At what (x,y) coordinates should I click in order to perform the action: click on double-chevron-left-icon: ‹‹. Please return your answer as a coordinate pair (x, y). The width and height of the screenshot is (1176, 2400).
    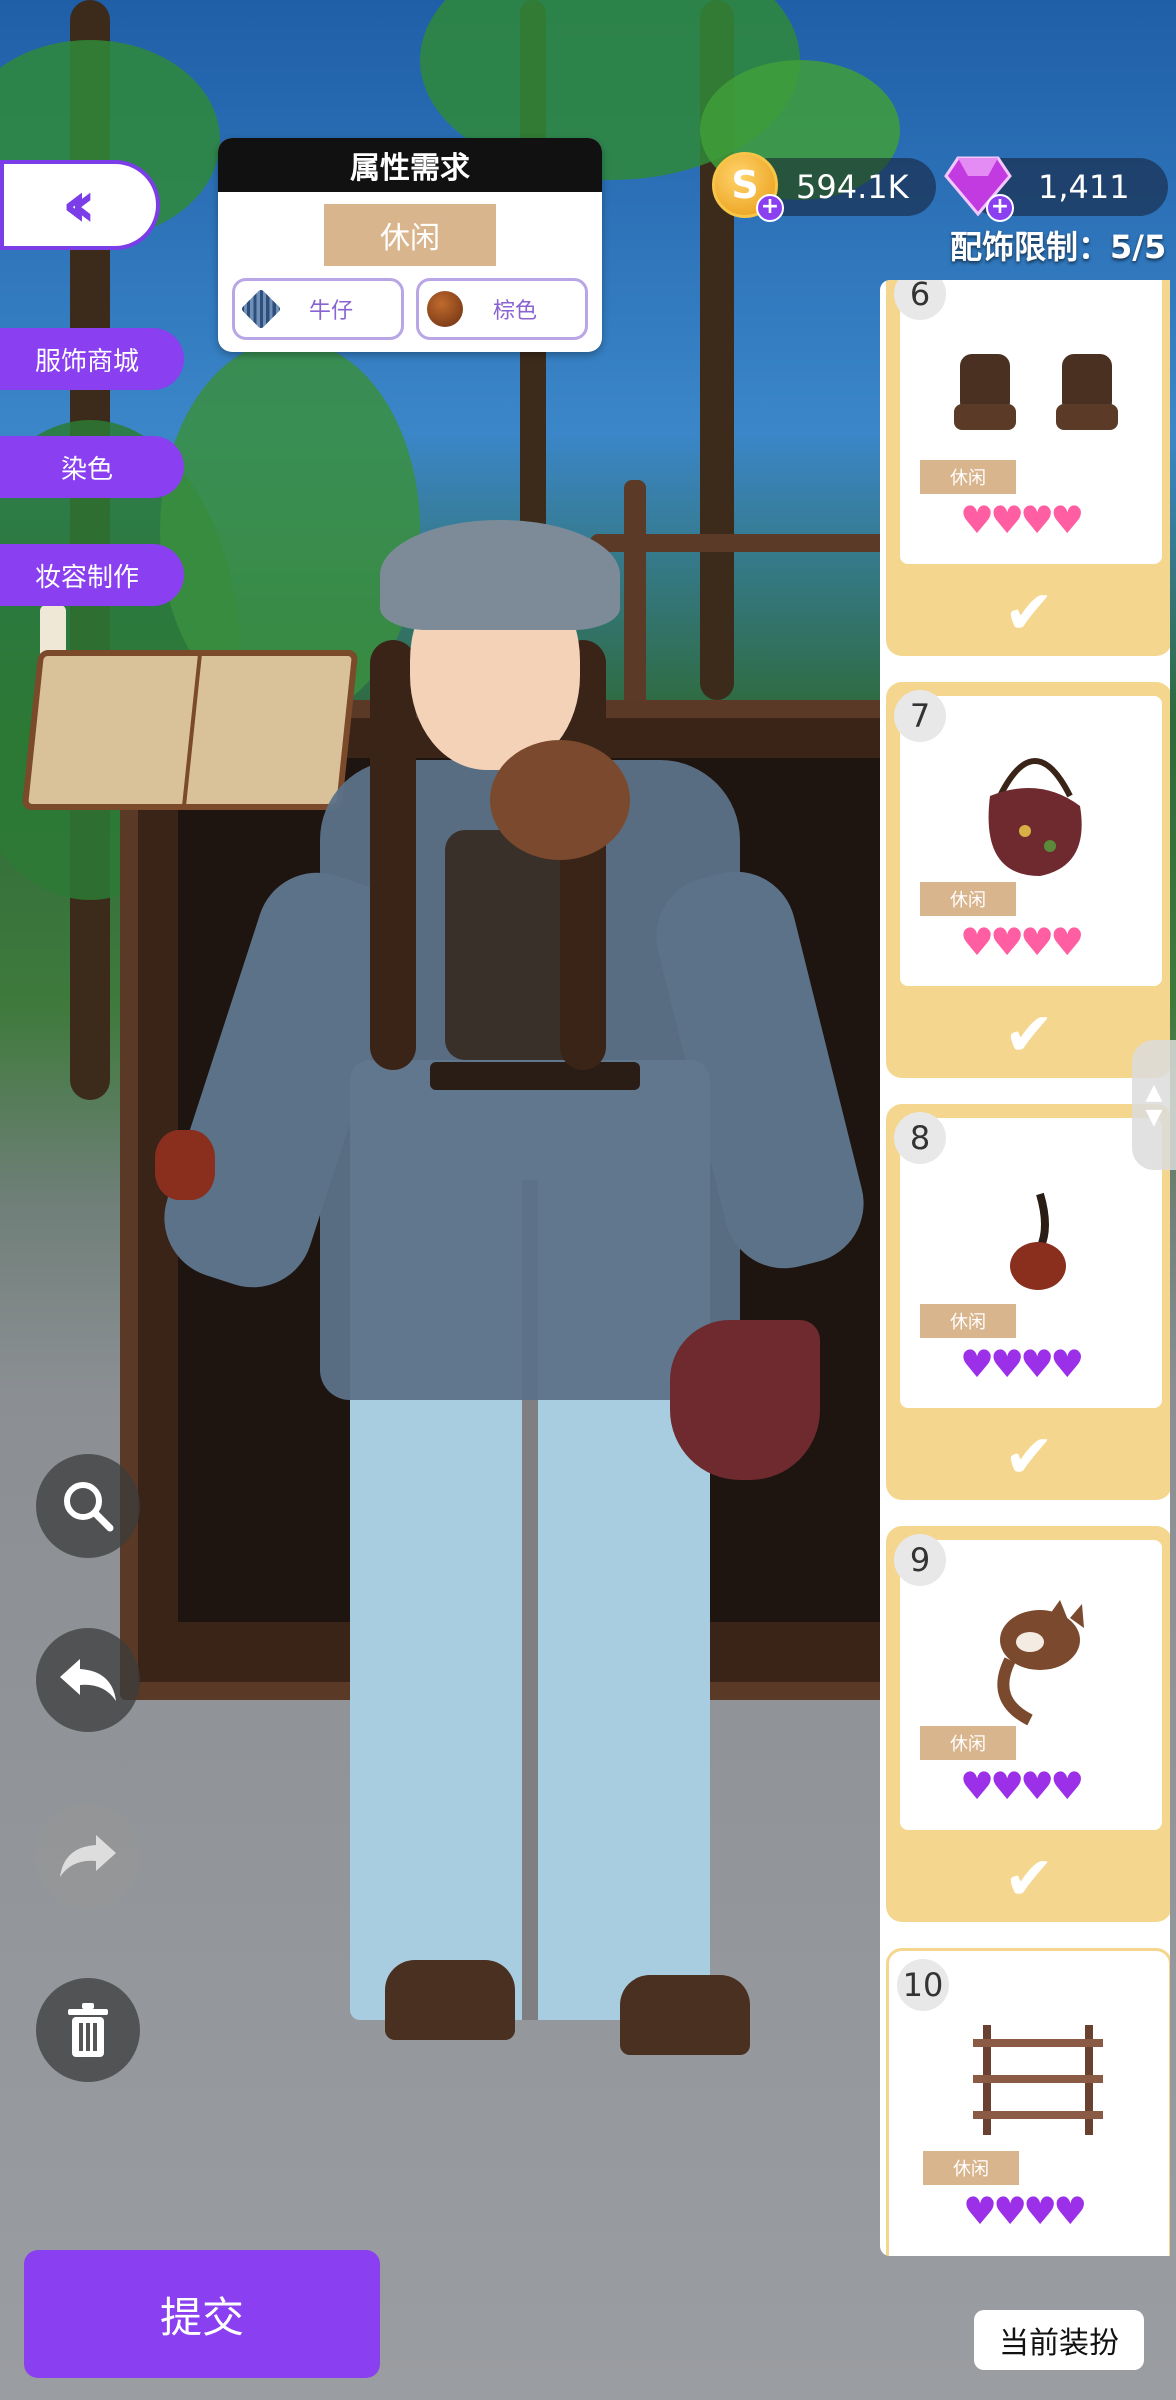
    Looking at the image, I should click on (78, 205).